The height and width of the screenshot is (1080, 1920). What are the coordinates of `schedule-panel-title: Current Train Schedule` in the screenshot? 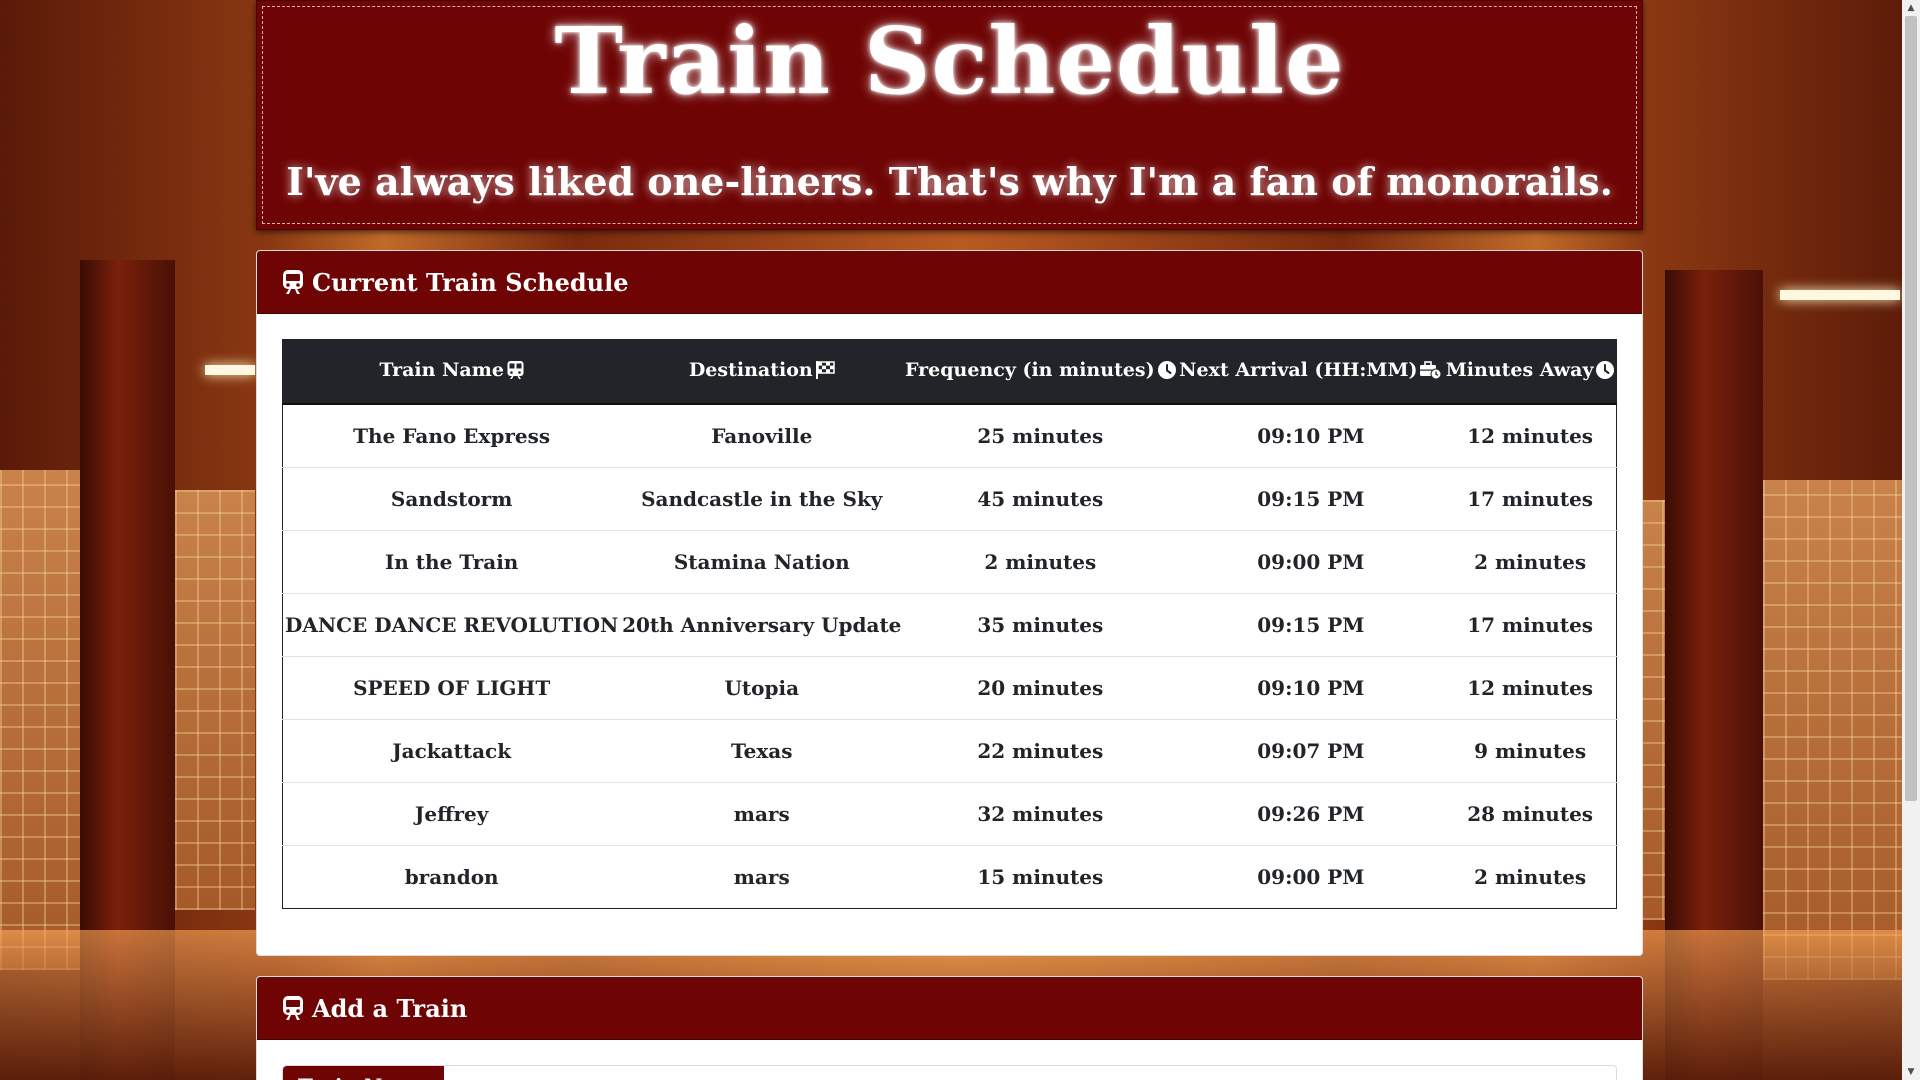 It's located at (470, 282).